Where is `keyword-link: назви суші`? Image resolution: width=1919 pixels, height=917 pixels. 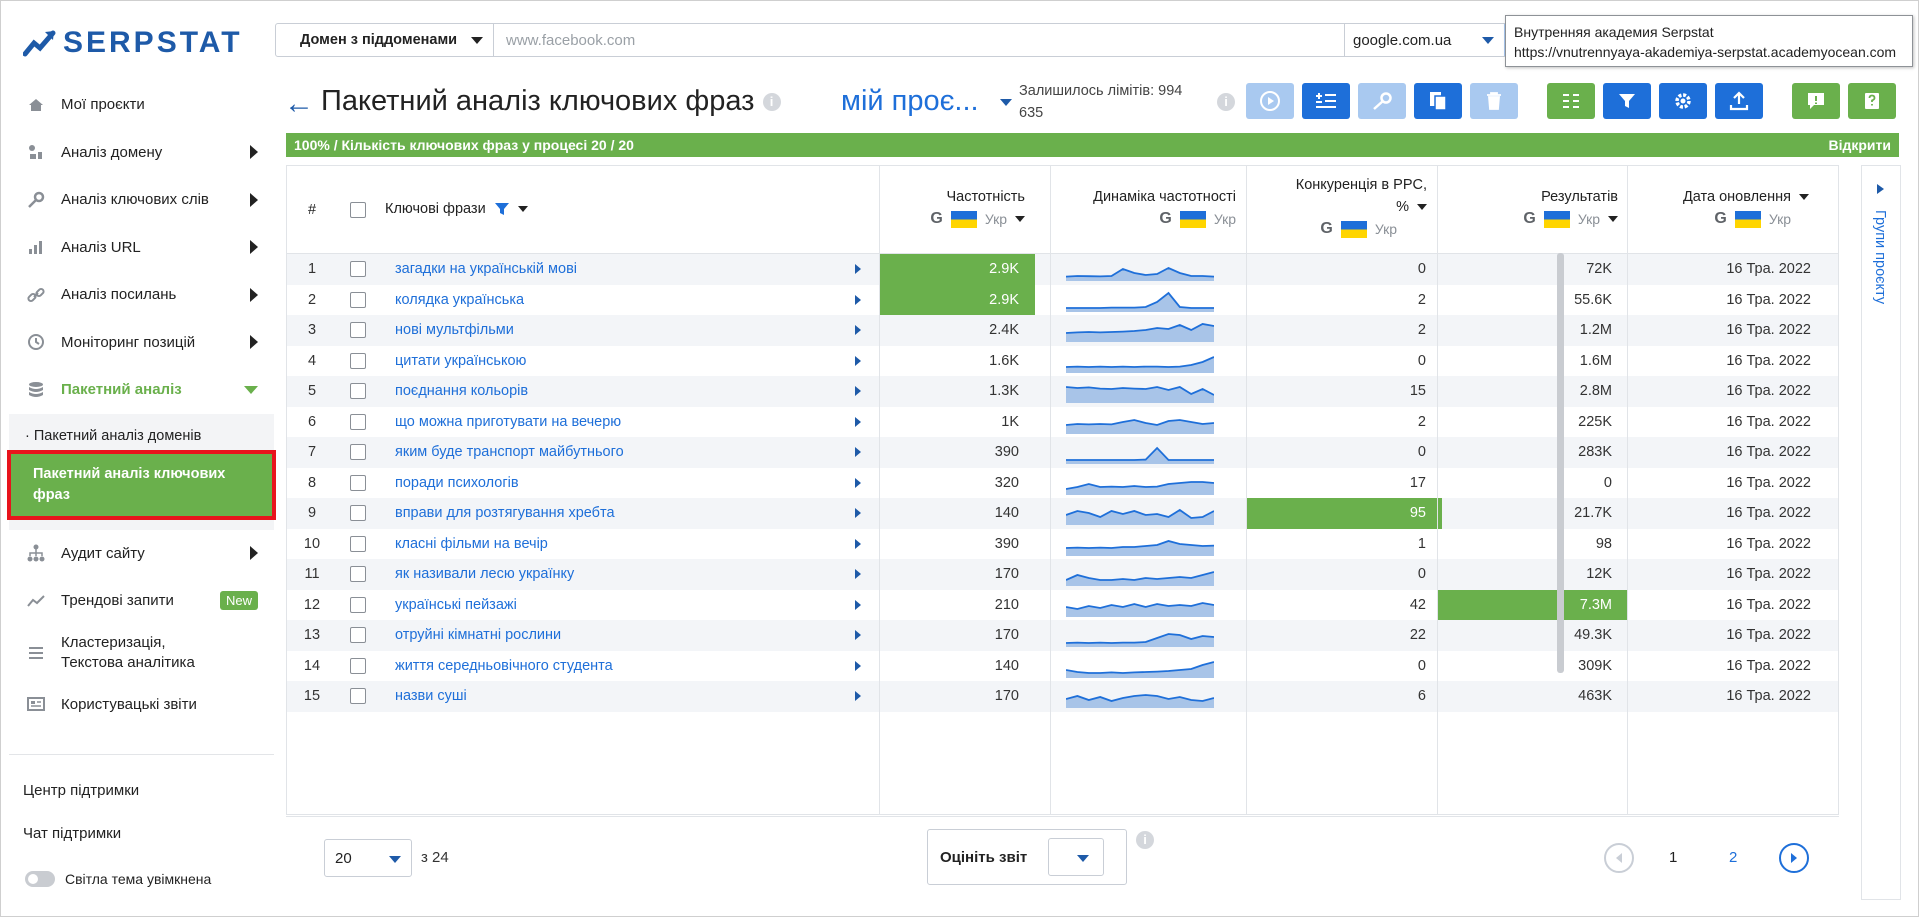 keyword-link: назви суші is located at coordinates (585, 696).